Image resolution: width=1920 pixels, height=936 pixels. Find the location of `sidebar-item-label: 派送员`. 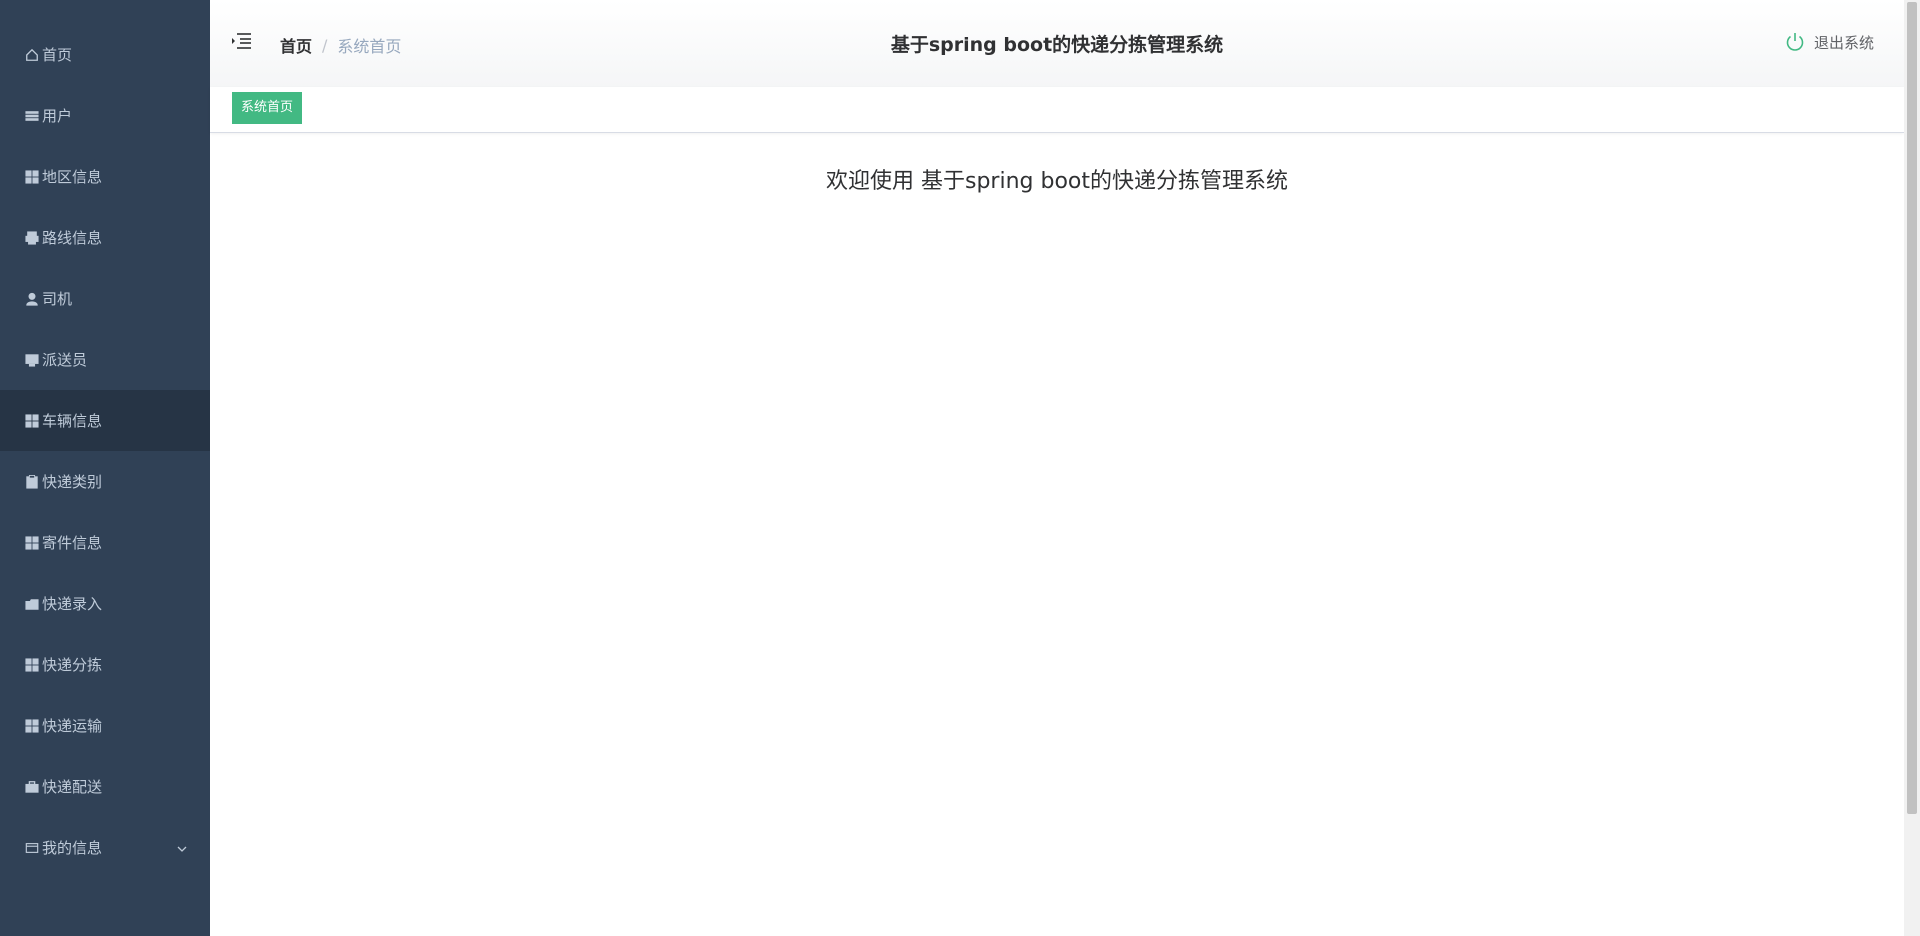

sidebar-item-label: 派送员 is located at coordinates (65, 360).